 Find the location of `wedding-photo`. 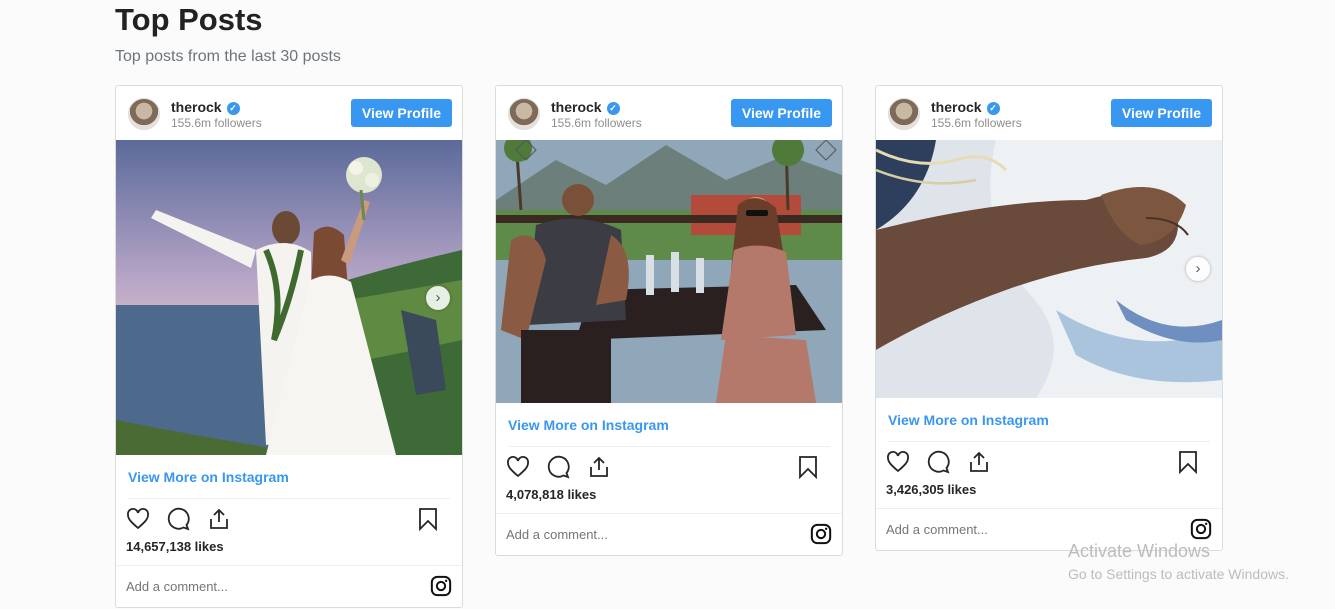

wedding-photo is located at coordinates (289, 297).